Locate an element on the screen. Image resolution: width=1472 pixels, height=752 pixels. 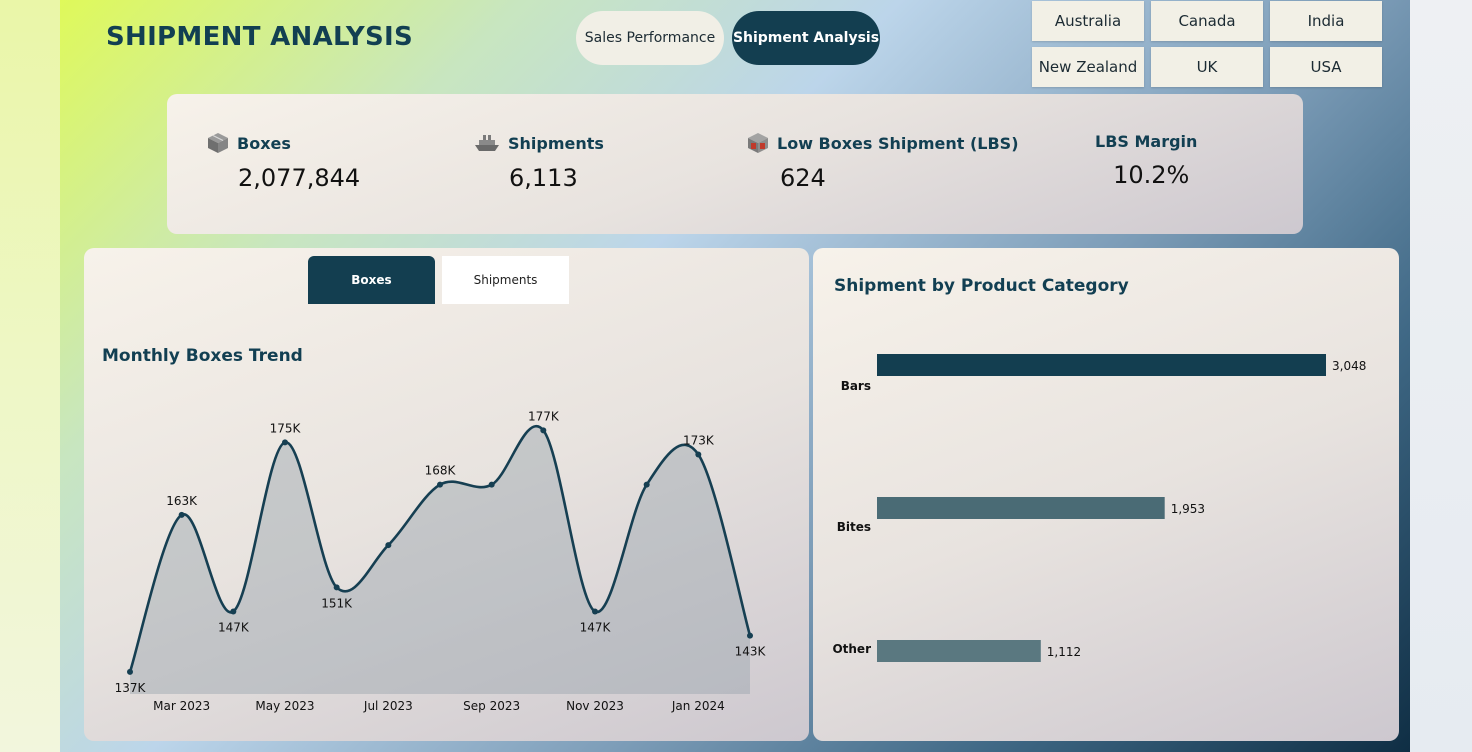
page-title: SHIPMENT ANALYSIS is located at coordinates (259, 37).